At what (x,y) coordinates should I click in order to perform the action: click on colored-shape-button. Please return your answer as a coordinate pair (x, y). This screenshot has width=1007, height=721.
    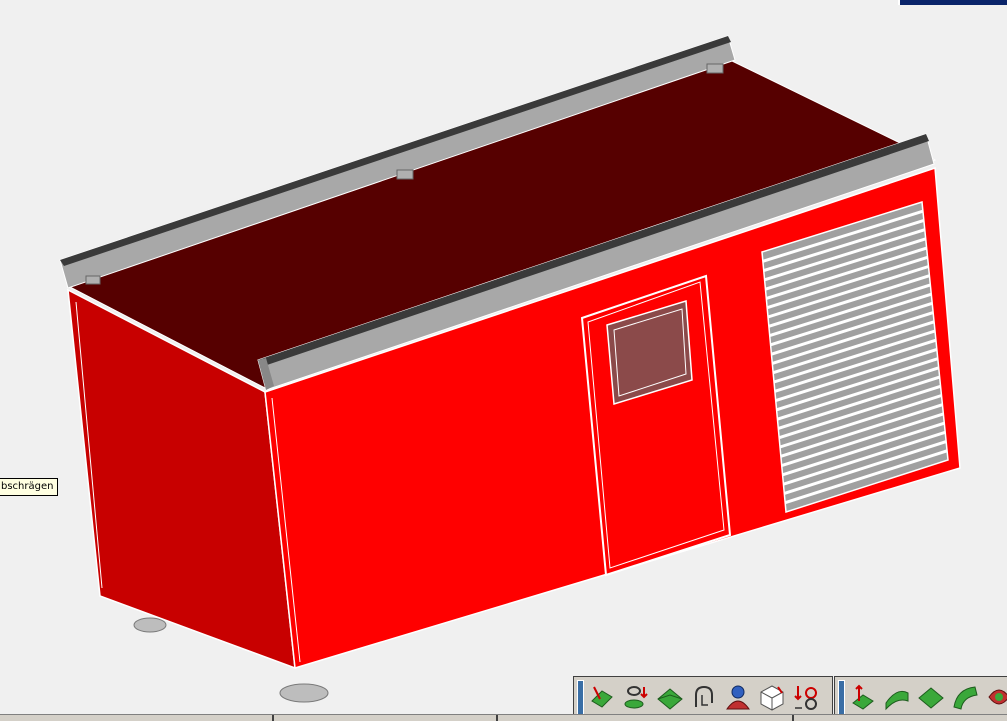
    Looking at the image, I should click on (995, 697).